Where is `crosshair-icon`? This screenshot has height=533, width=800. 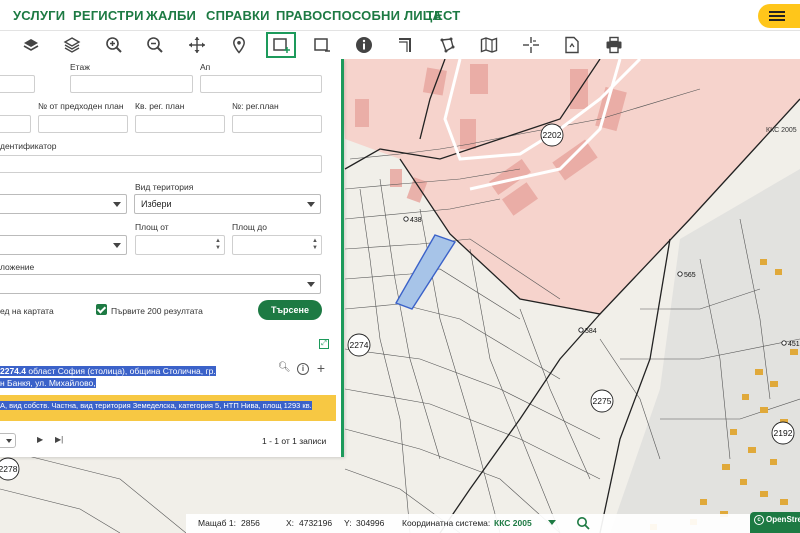
crosshair-icon is located at coordinates (531, 45).